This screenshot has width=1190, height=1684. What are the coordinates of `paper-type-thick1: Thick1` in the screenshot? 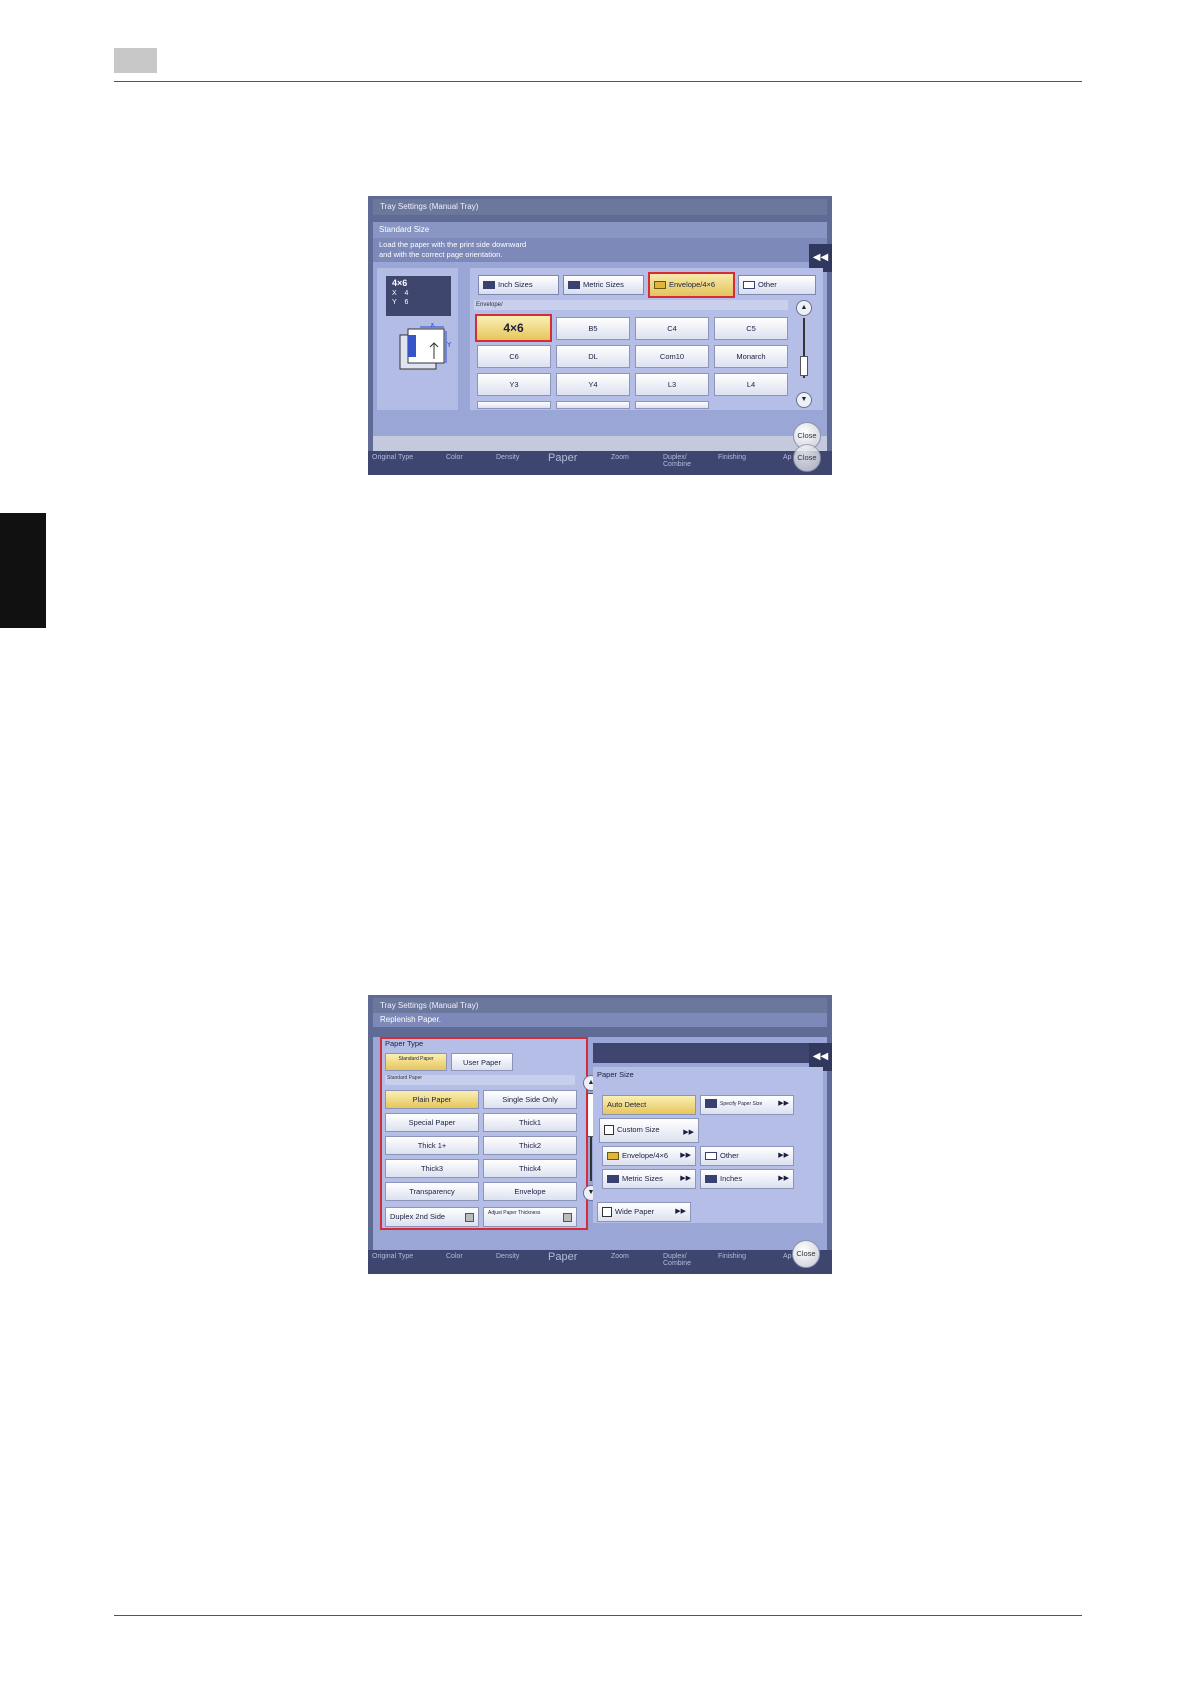 It's located at (530, 1122).